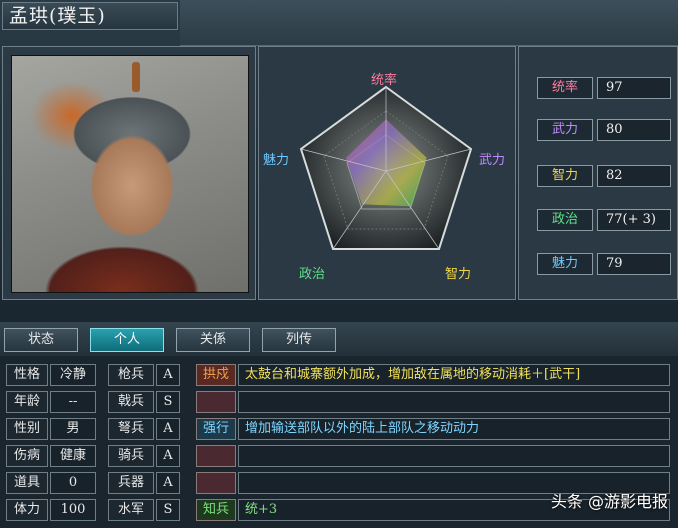 The image size is (678, 528). What do you see at coordinates (634, 130) in the screenshot?
I see `stat-value: 80` at bounding box center [634, 130].